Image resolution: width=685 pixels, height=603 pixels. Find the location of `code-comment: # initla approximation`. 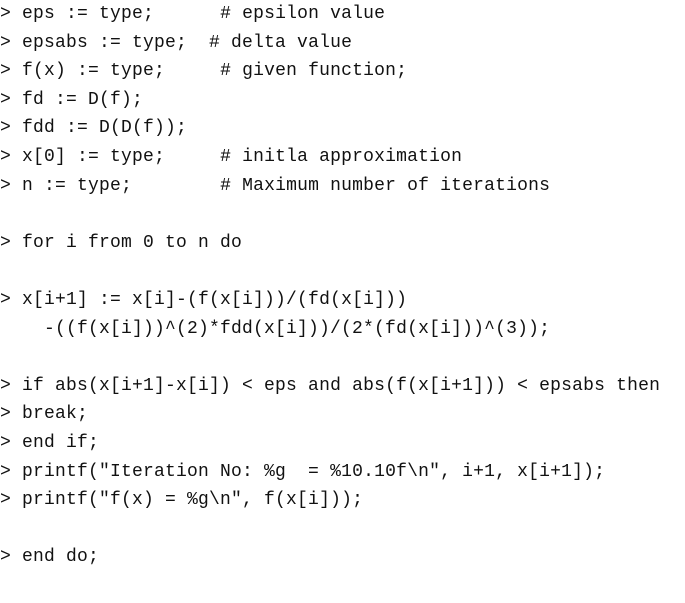

code-comment: # initla approximation is located at coordinates (341, 156).